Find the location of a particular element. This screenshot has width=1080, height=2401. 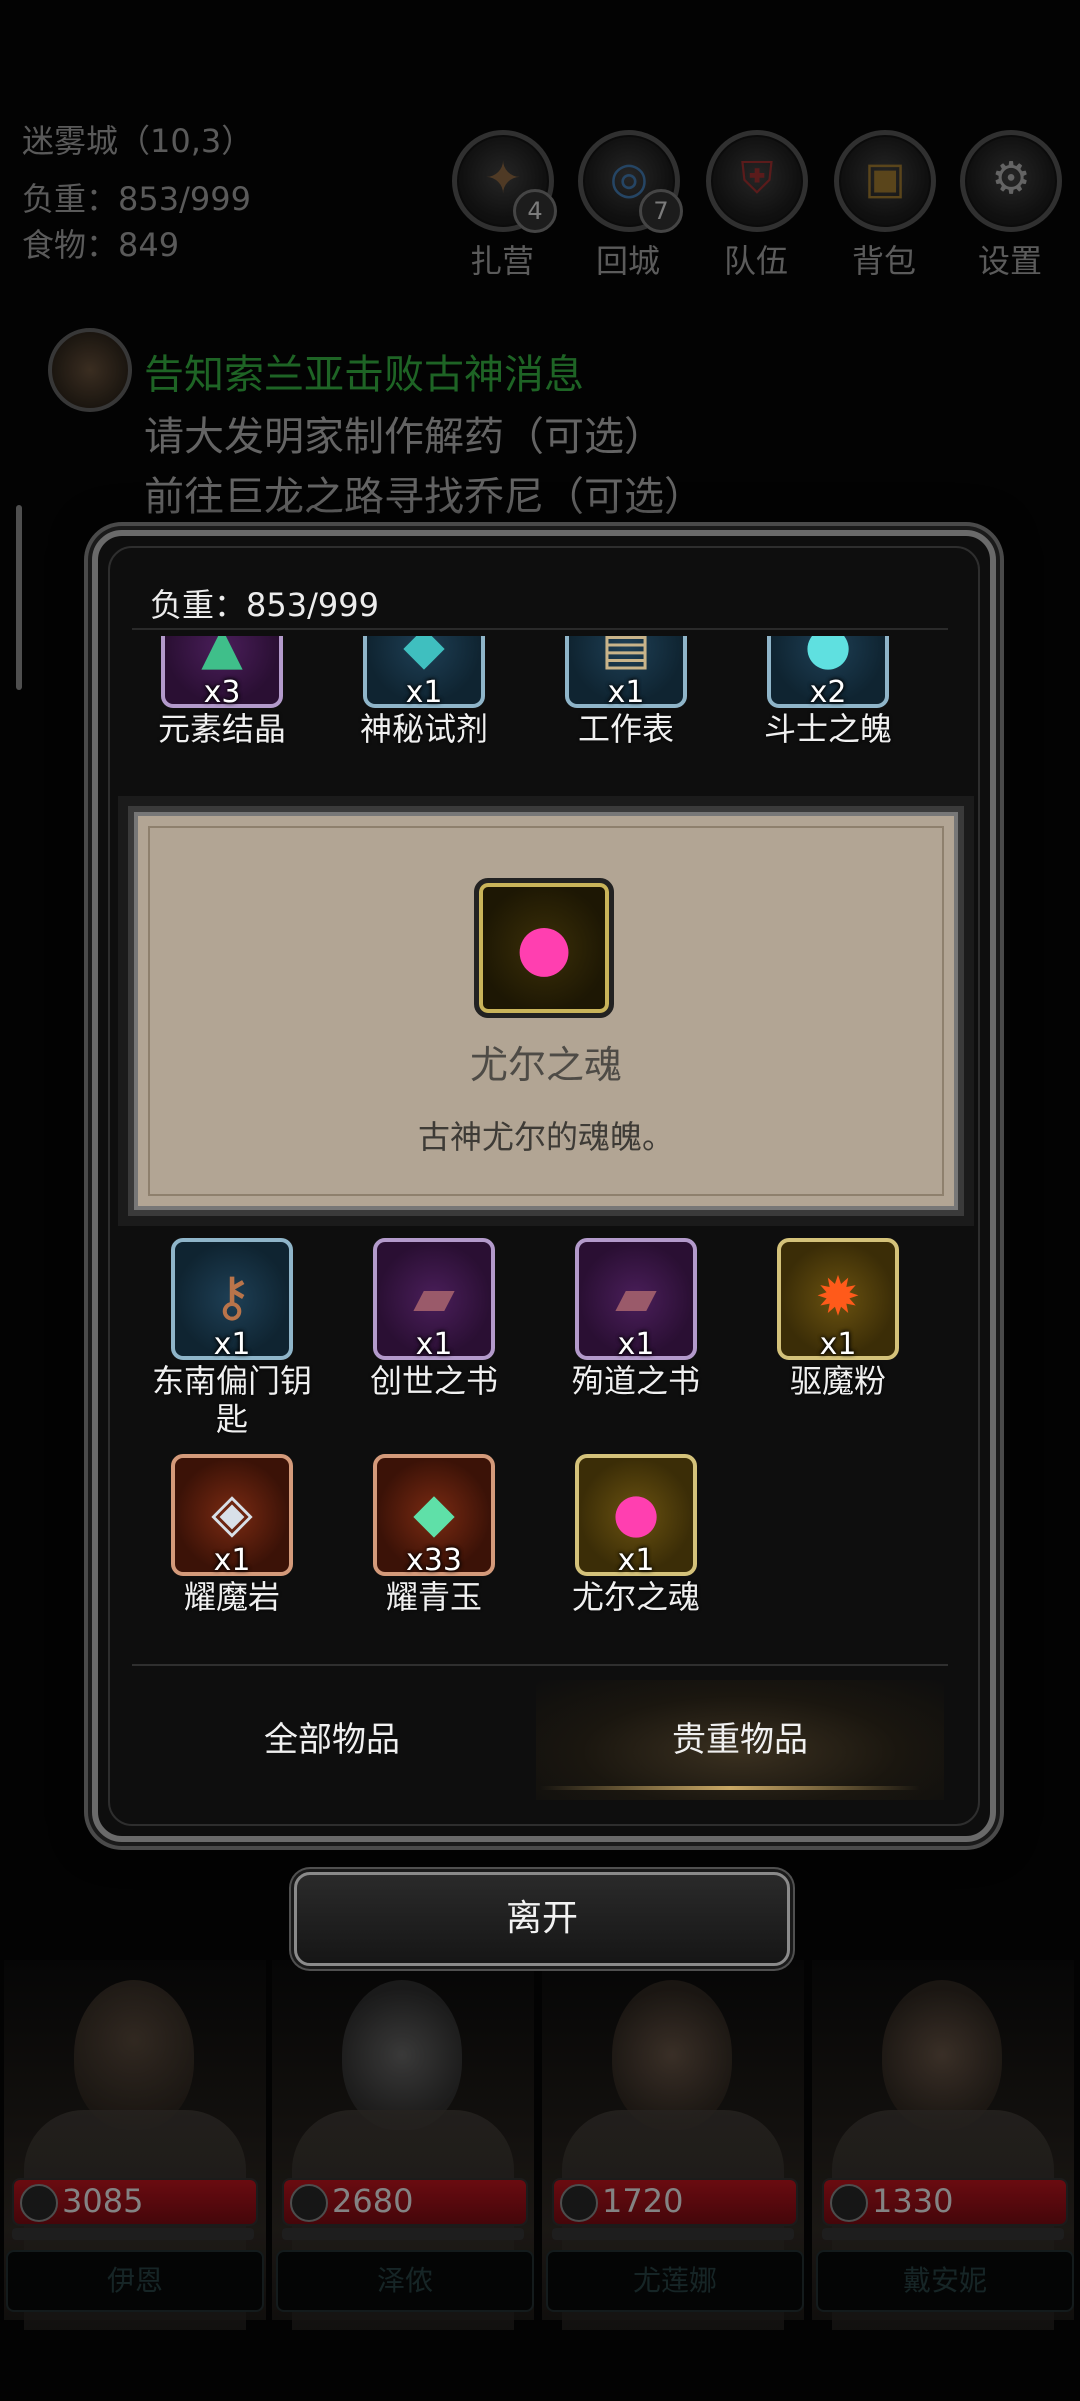

item-slot: ▰ x1 创世之书 is located at coordinates (434, 1319).